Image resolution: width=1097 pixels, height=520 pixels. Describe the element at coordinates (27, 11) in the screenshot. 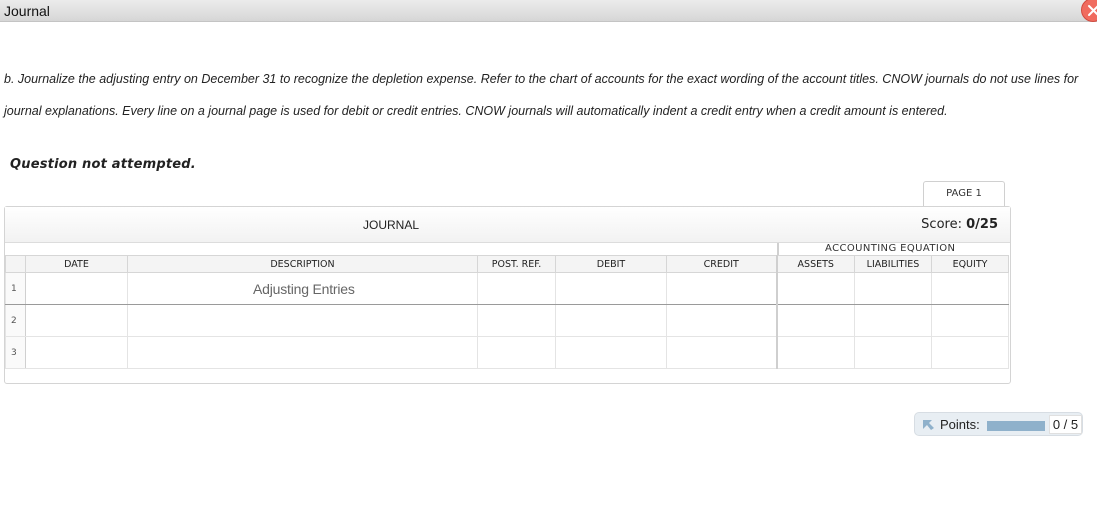

I see `window-title: Journal` at that location.